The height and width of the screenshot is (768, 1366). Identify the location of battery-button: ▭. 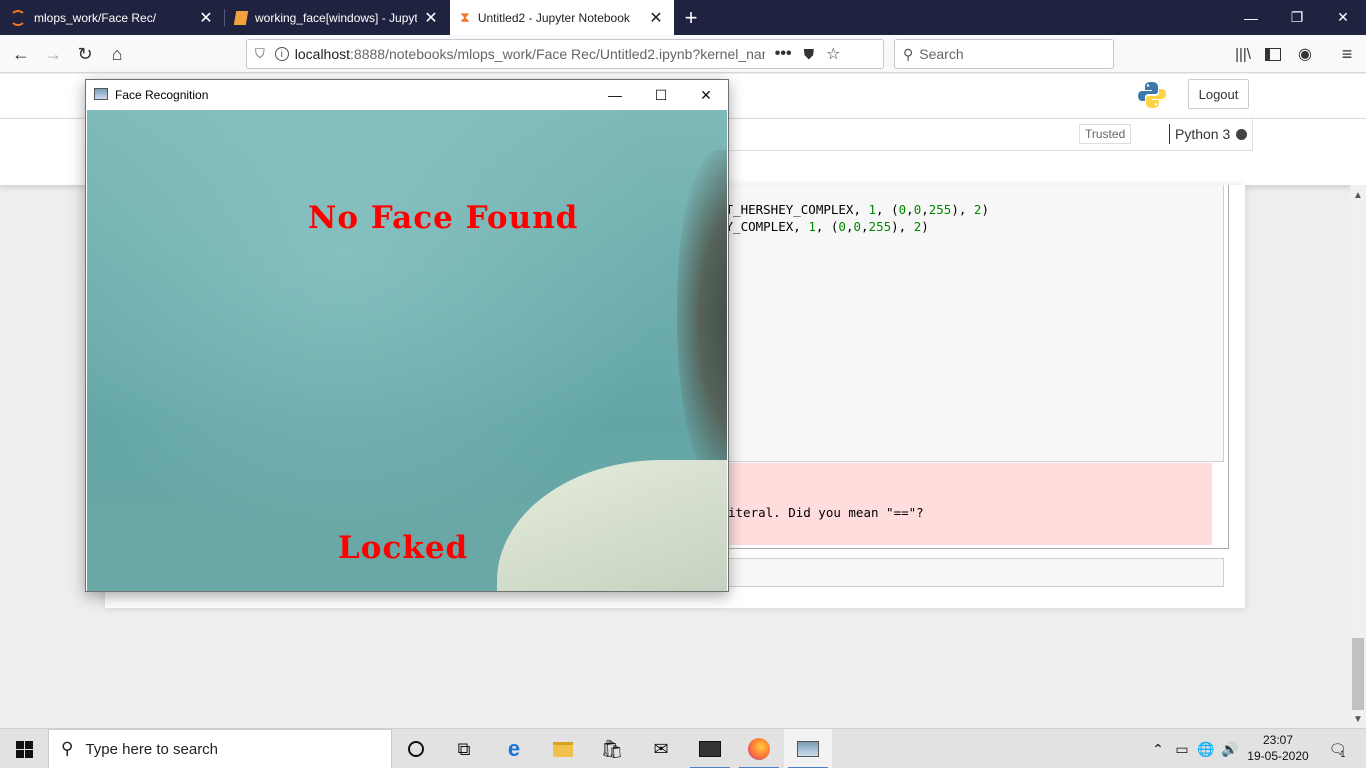
(1182, 748).